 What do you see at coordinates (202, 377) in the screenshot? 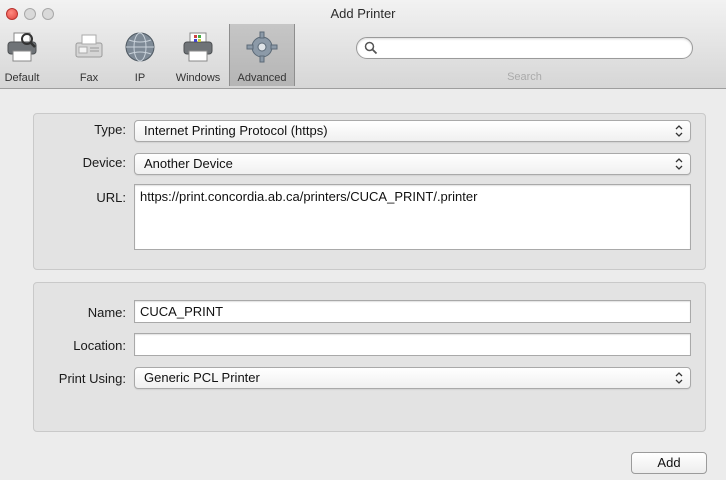
I see `print-using-popup-value: Generic PCL Printer` at bounding box center [202, 377].